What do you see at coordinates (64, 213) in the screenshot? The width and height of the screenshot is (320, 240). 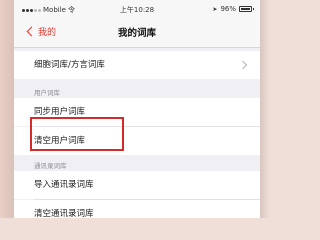 I see `clear-contacts-dictionary-label: 清空通讯录词库` at bounding box center [64, 213].